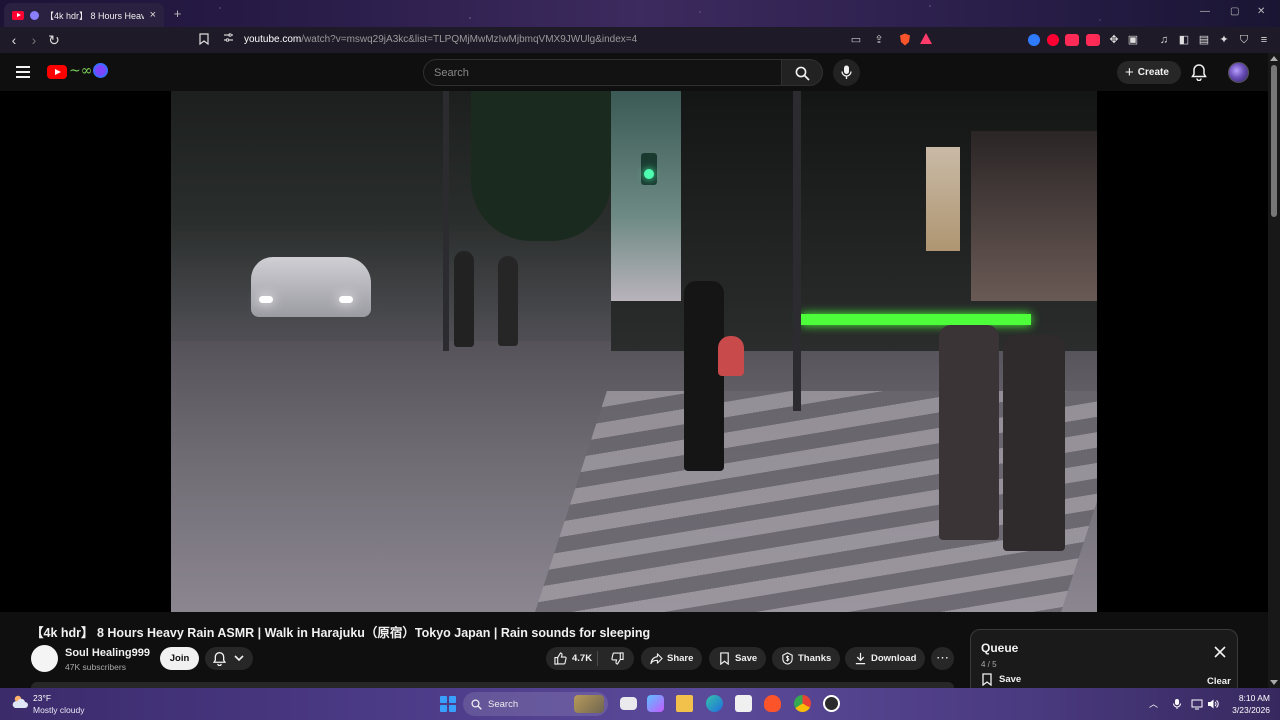  I want to click on tab-title: 【4k hdr】 8 Hours Heavy Rain, so click(94, 15).